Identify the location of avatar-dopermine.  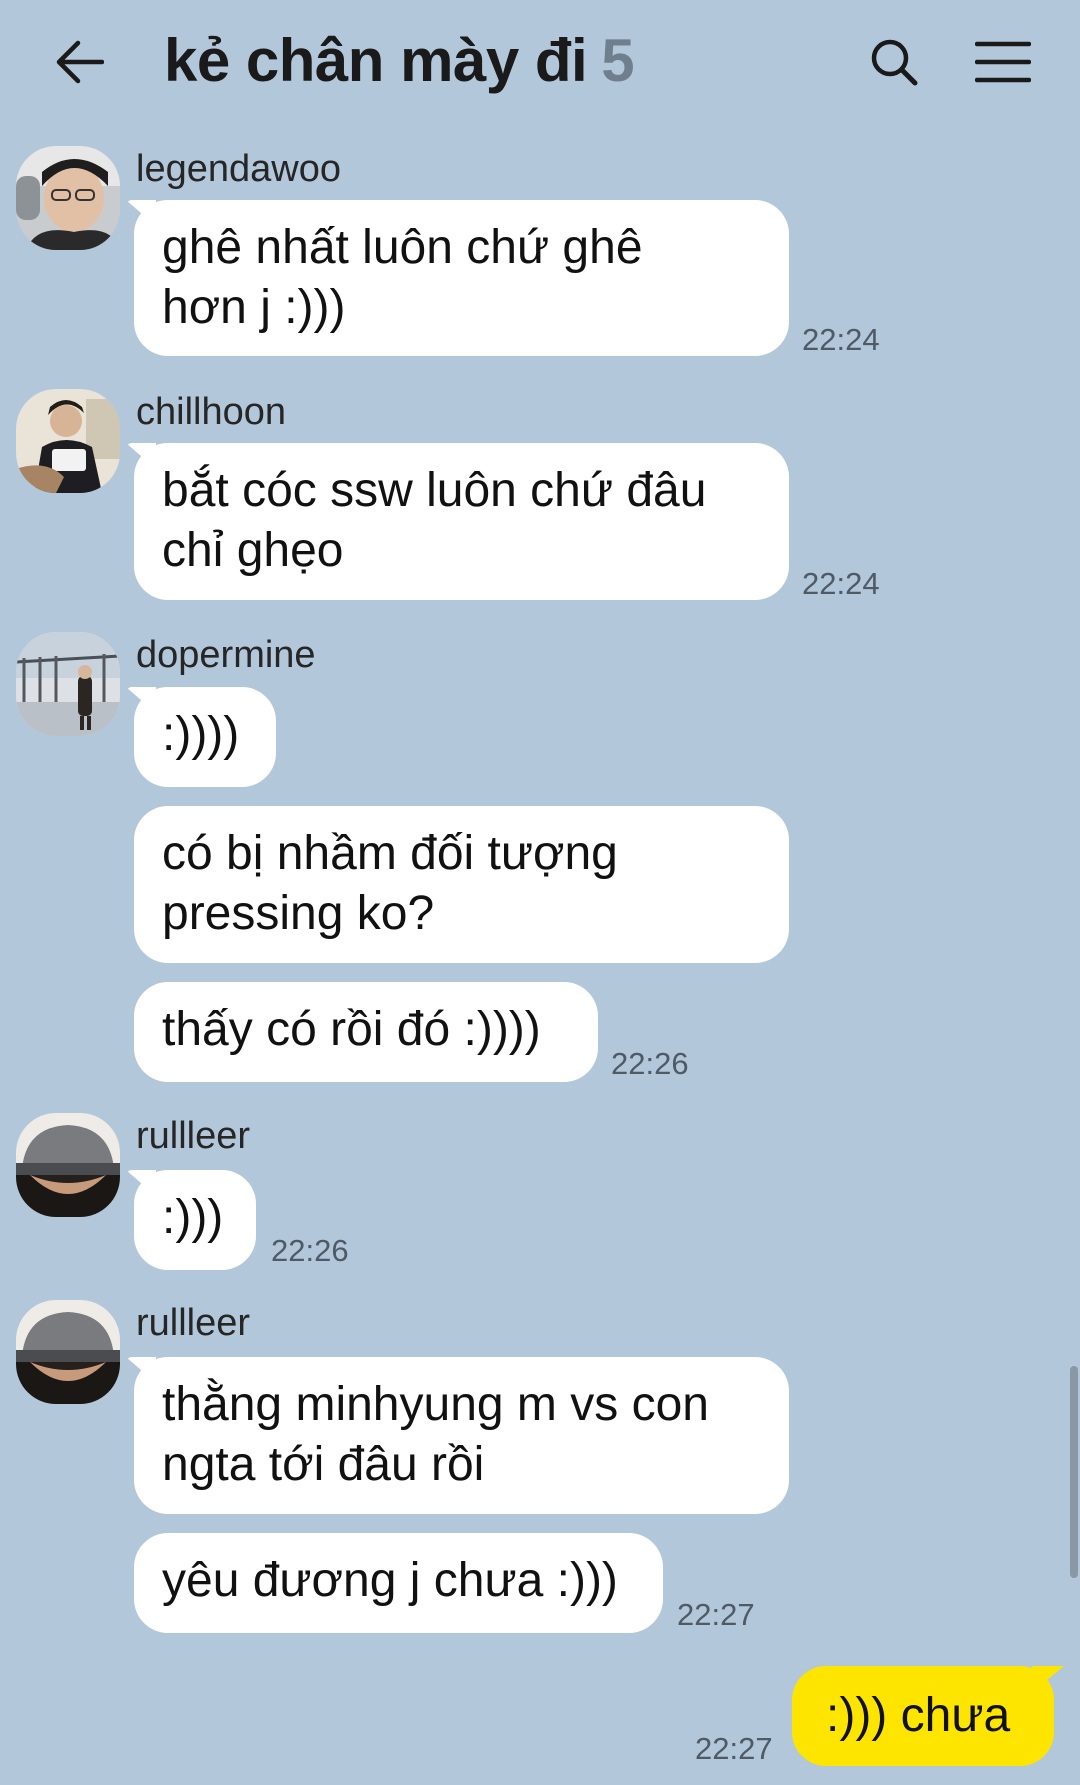
(68, 684).